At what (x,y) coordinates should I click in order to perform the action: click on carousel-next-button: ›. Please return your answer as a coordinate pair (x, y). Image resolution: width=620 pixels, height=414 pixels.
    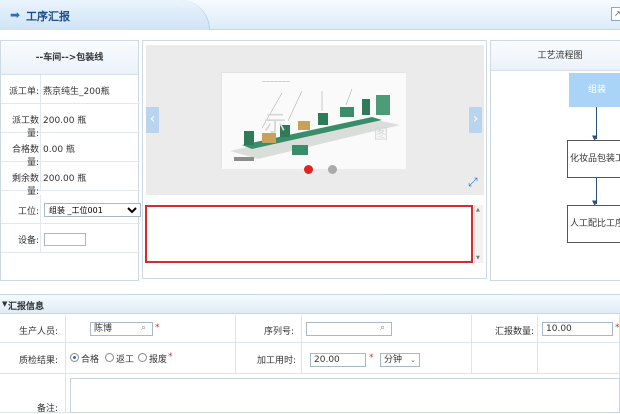
    Looking at the image, I should click on (475, 120).